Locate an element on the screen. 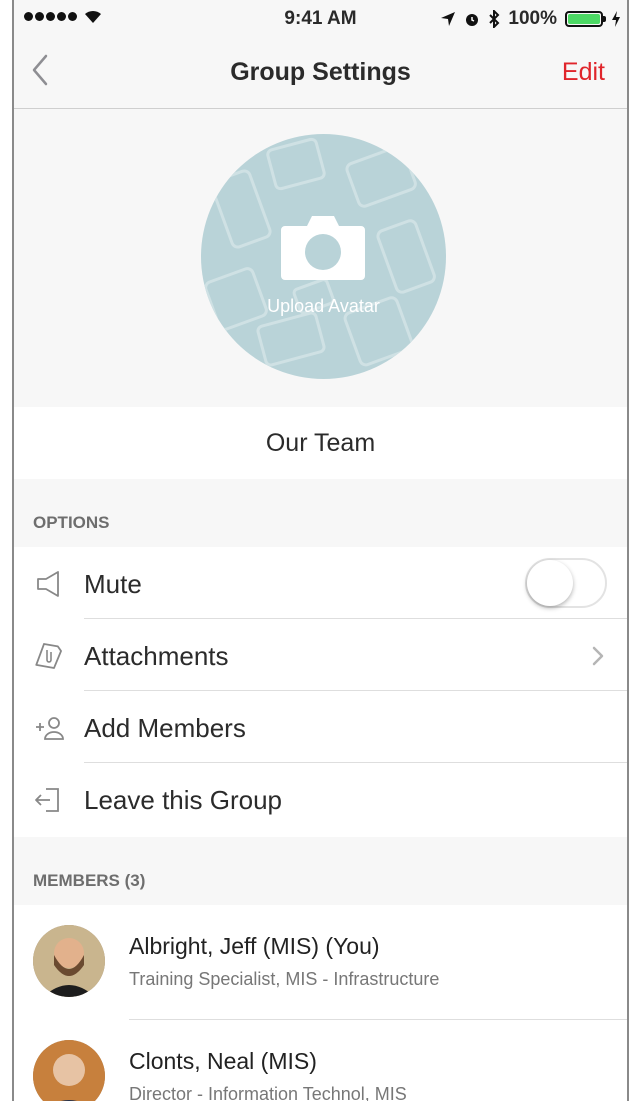 This screenshot has width=639, height=1101. options-section-header: OPTIONS is located at coordinates (320, 513).